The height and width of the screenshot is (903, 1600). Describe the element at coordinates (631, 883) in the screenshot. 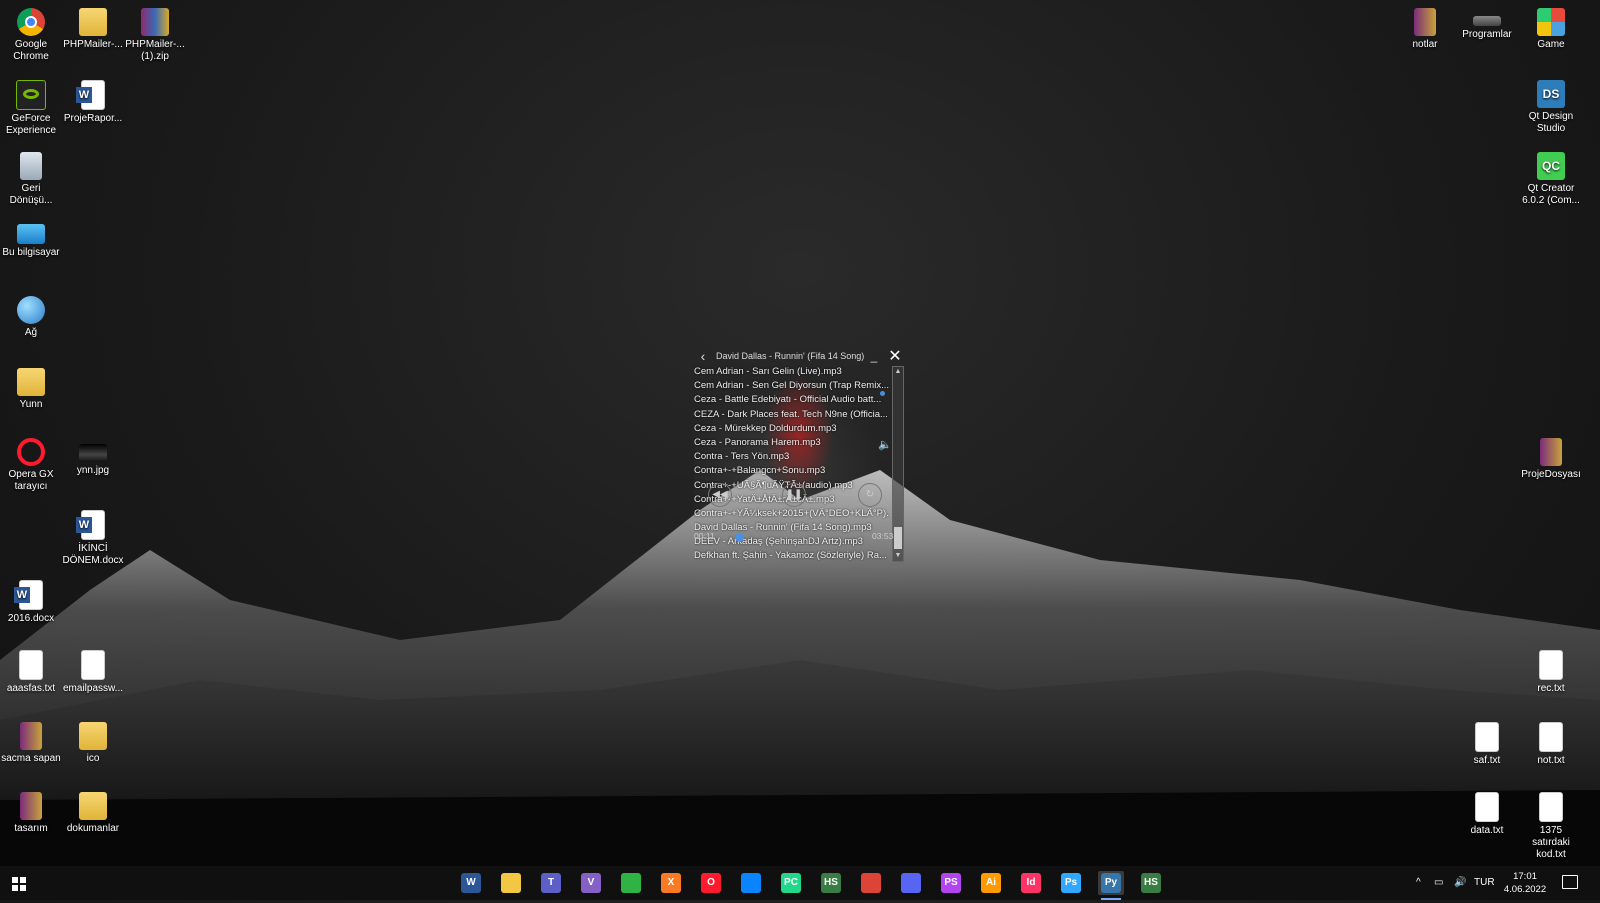

I see `taskbar-chat-icon` at that location.